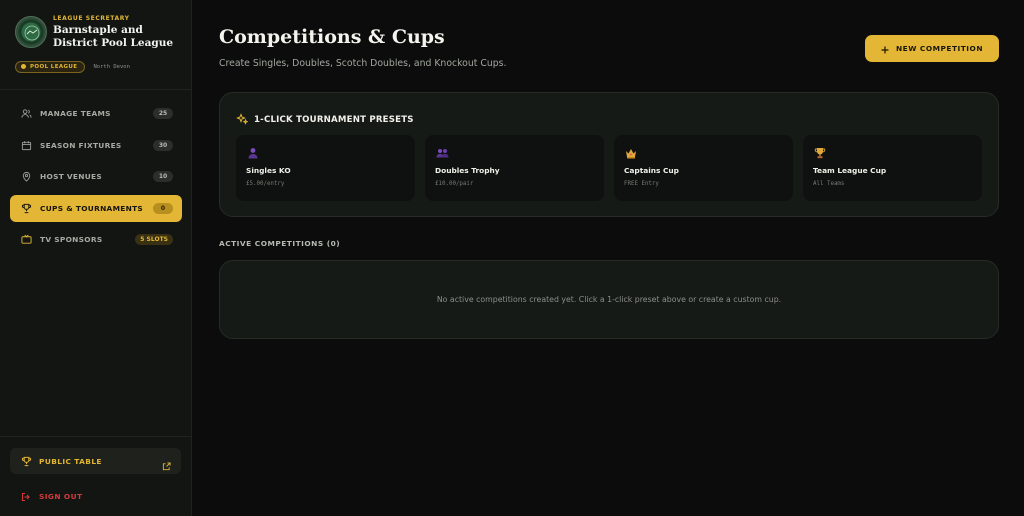  I want to click on sparkles-icon, so click(242, 119).